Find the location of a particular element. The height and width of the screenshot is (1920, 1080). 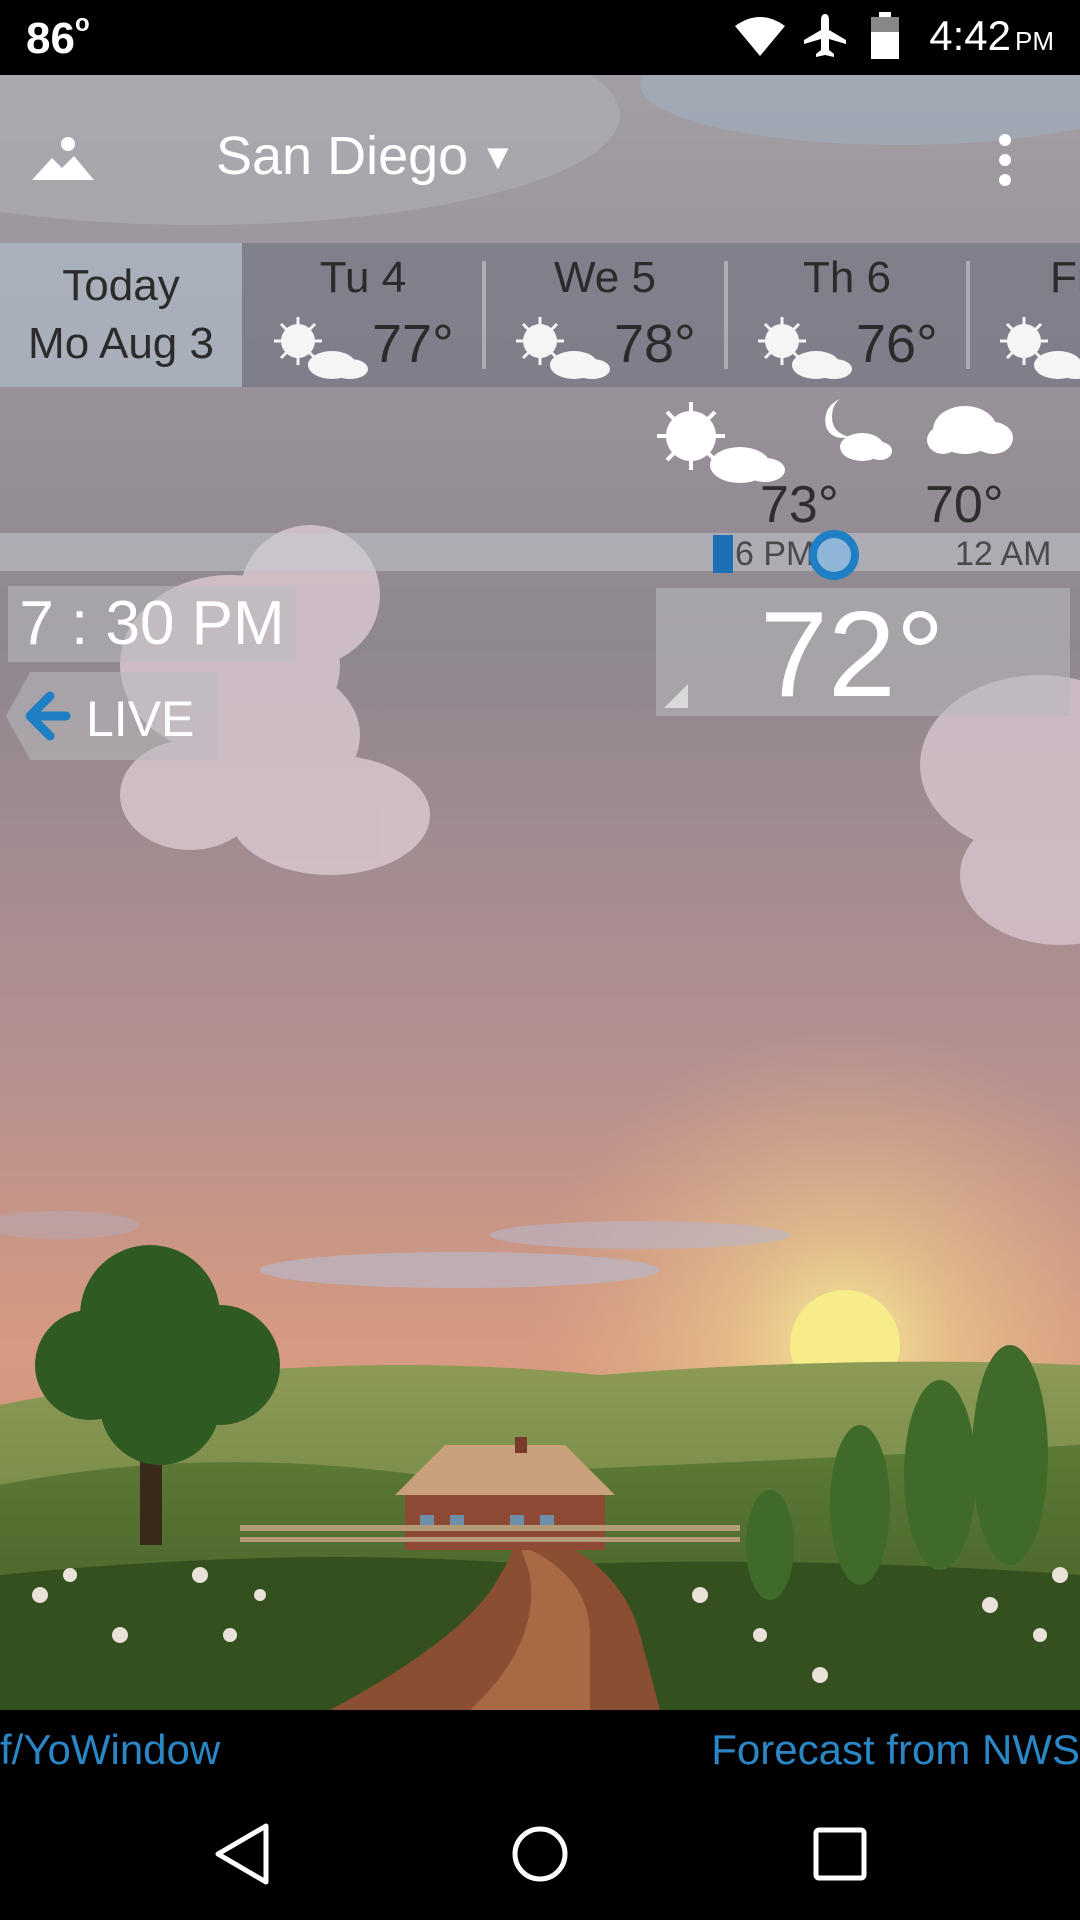

live-label: LIVE is located at coordinates (140, 719).